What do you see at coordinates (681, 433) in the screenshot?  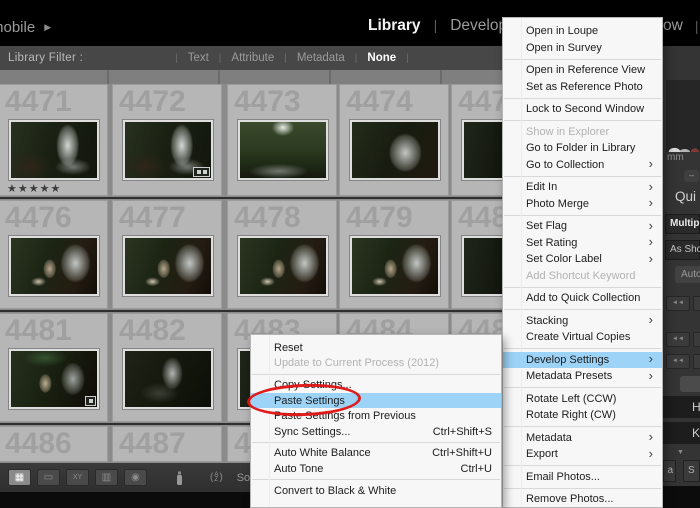 I see `panel-header-fragment-k: K` at bounding box center [681, 433].